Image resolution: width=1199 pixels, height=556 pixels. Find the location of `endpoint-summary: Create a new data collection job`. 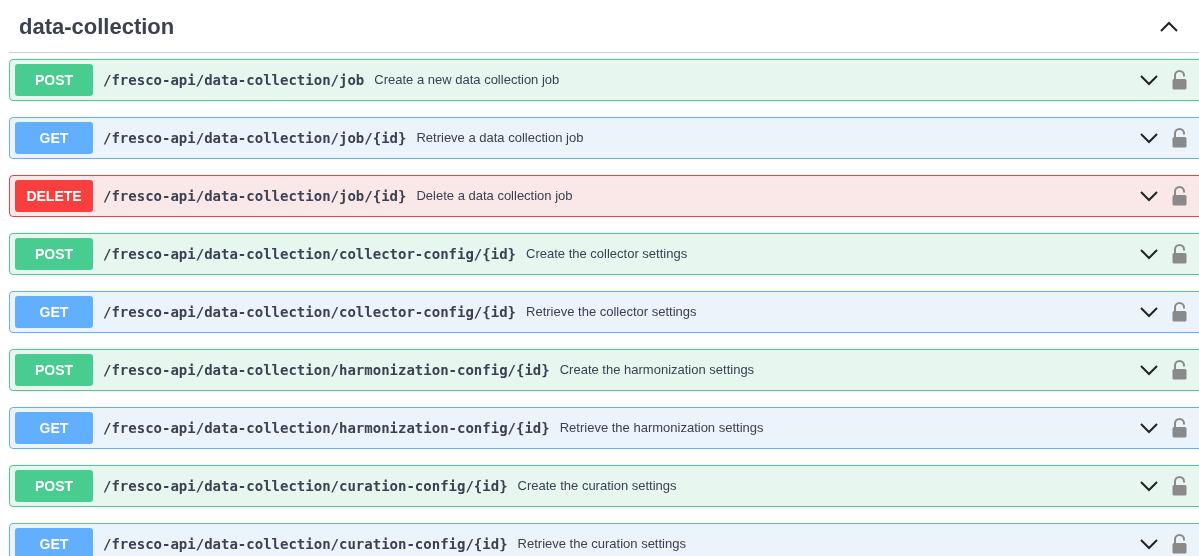

endpoint-summary: Create a new data collection job is located at coordinates (467, 80).